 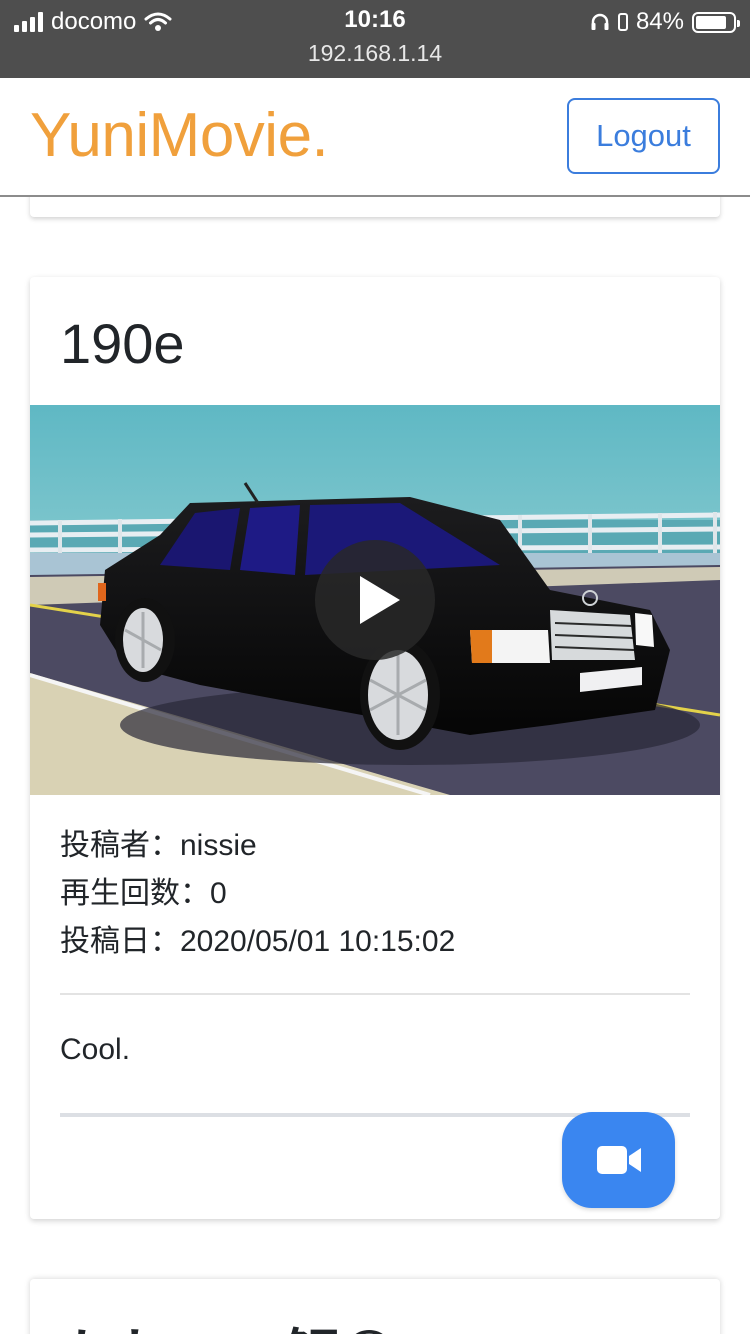 I want to click on play-button, so click(x=375, y=600).